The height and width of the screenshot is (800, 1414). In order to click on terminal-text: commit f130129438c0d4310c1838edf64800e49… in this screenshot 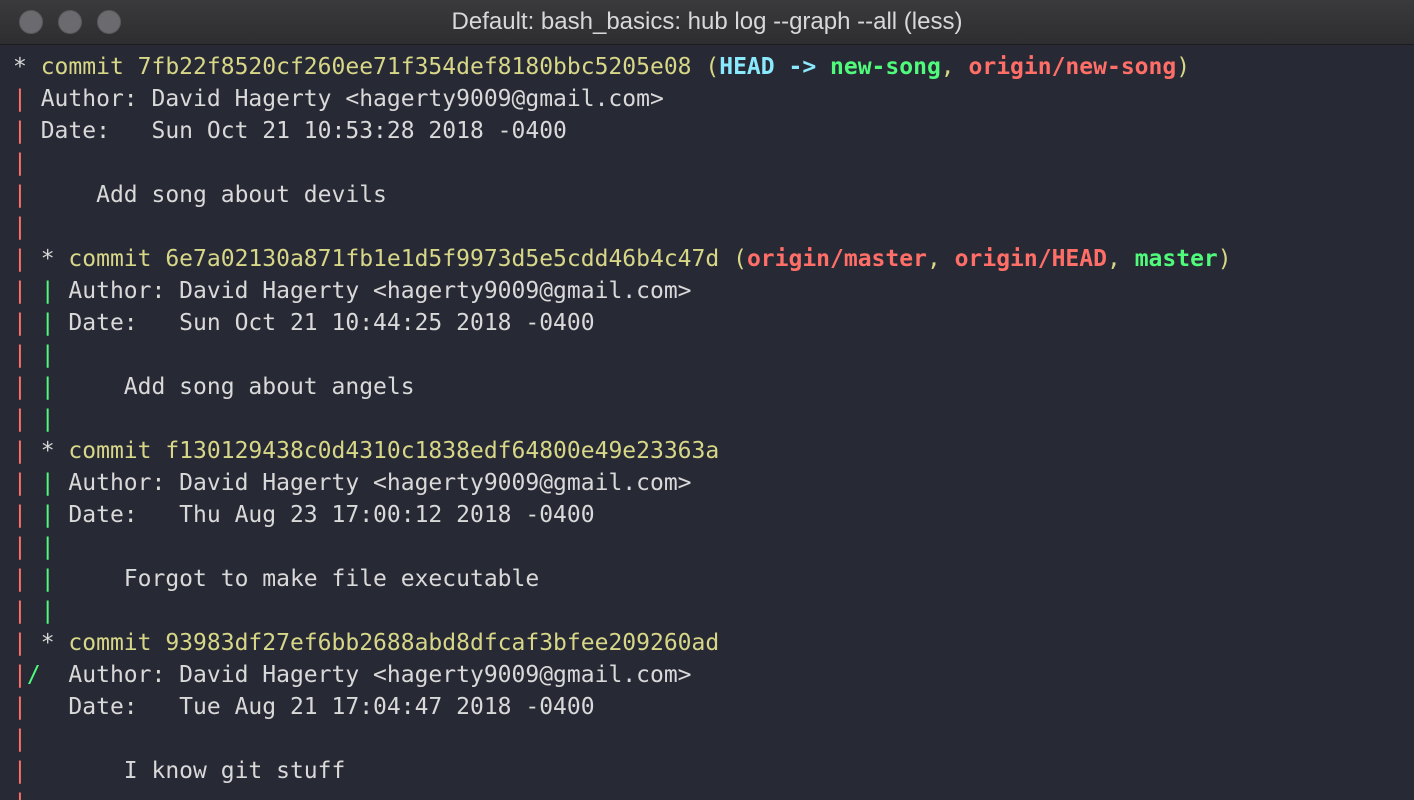, I will do `click(394, 451)`.